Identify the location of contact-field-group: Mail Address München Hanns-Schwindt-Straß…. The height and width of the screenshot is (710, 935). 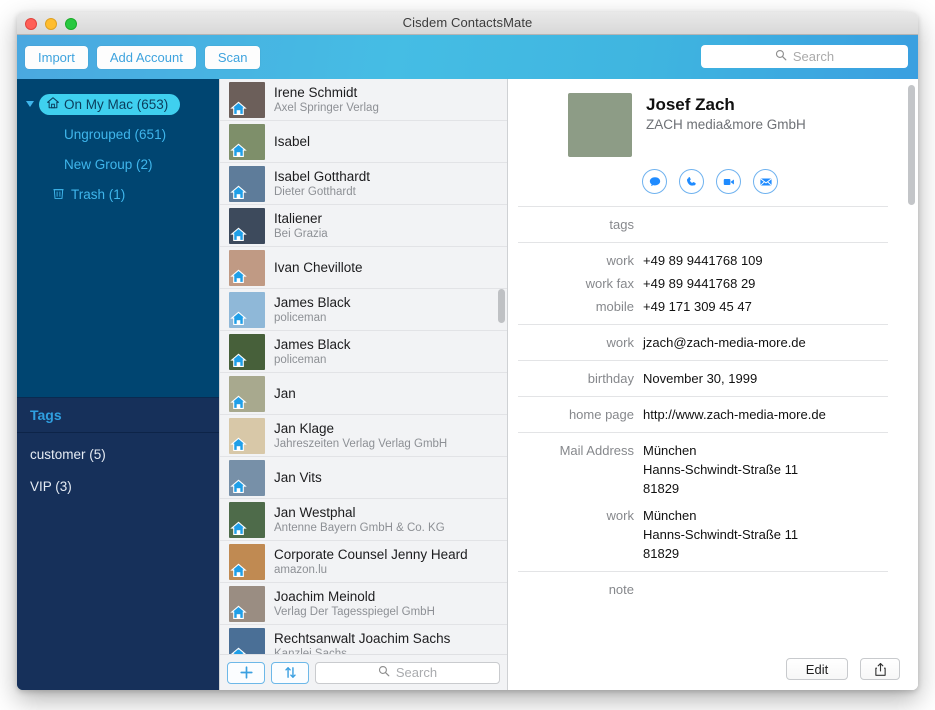
(703, 501).